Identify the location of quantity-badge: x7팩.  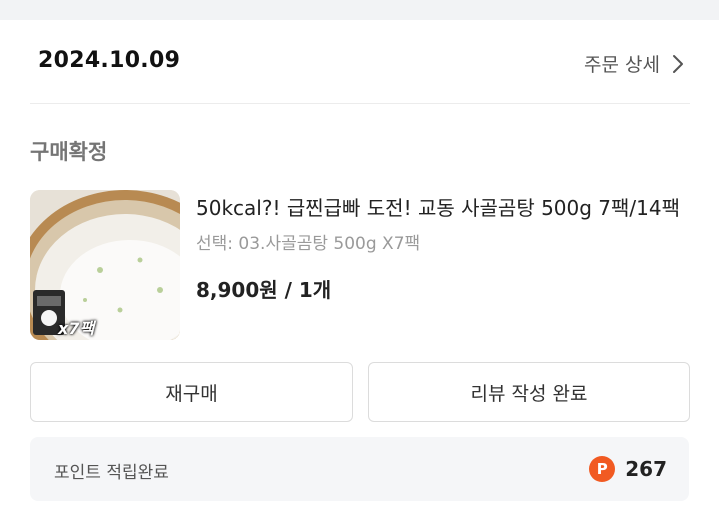
(76, 328).